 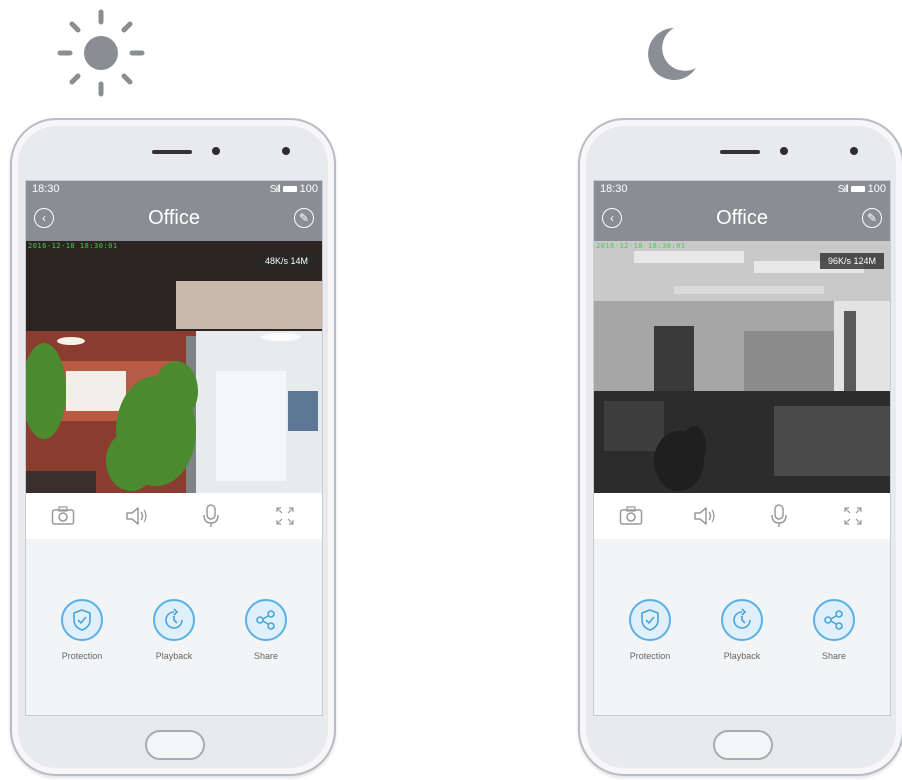 I want to click on night-camera-image, so click(x=742, y=367).